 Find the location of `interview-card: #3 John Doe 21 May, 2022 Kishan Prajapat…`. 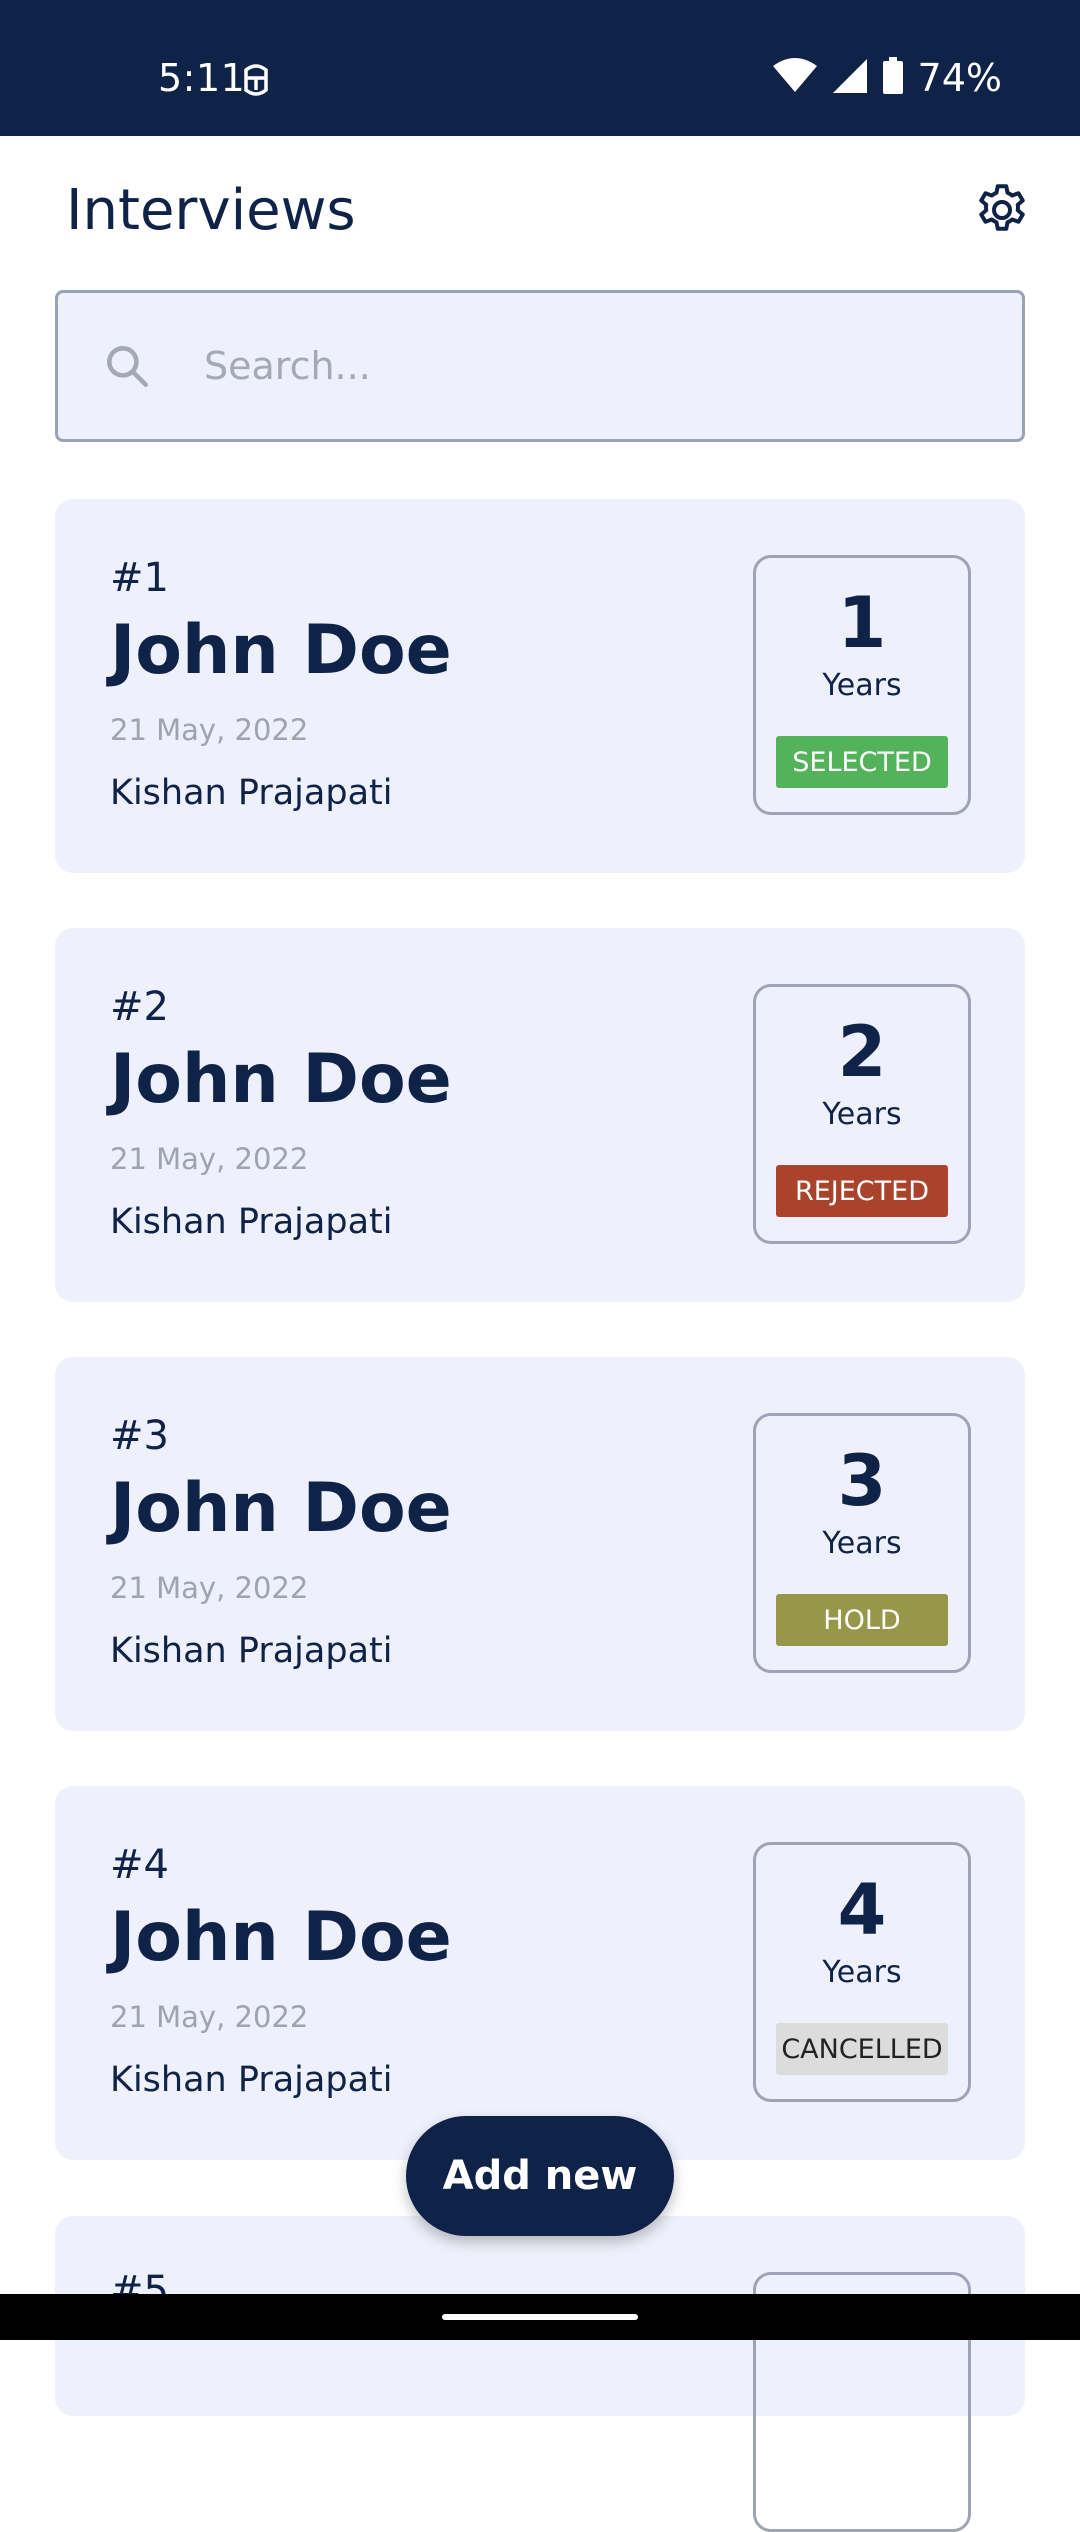

interview-card: #3 John Doe 21 May, 2022 Kishan Prajapat… is located at coordinates (540, 1544).